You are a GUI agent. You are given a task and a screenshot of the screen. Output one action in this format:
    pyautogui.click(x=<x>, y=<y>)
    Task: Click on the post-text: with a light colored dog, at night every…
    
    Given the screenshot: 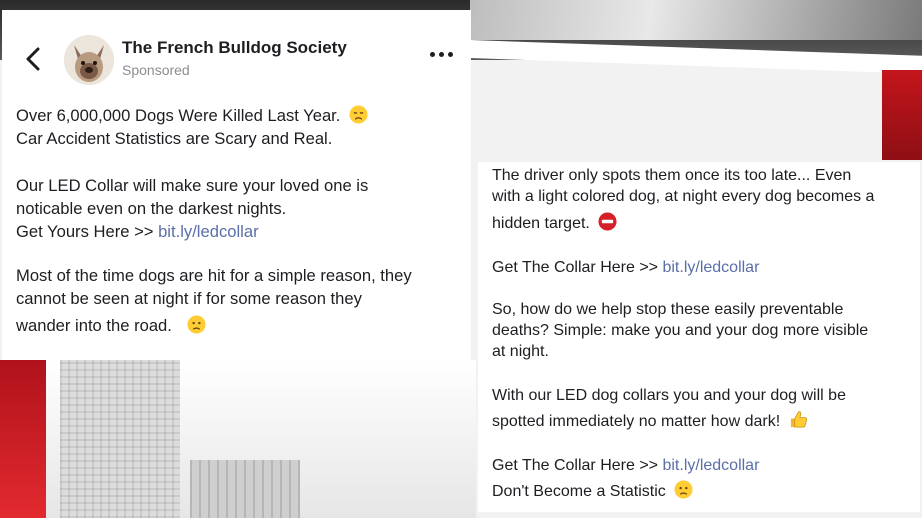 What is the action you would take?
    pyautogui.click(x=683, y=196)
    